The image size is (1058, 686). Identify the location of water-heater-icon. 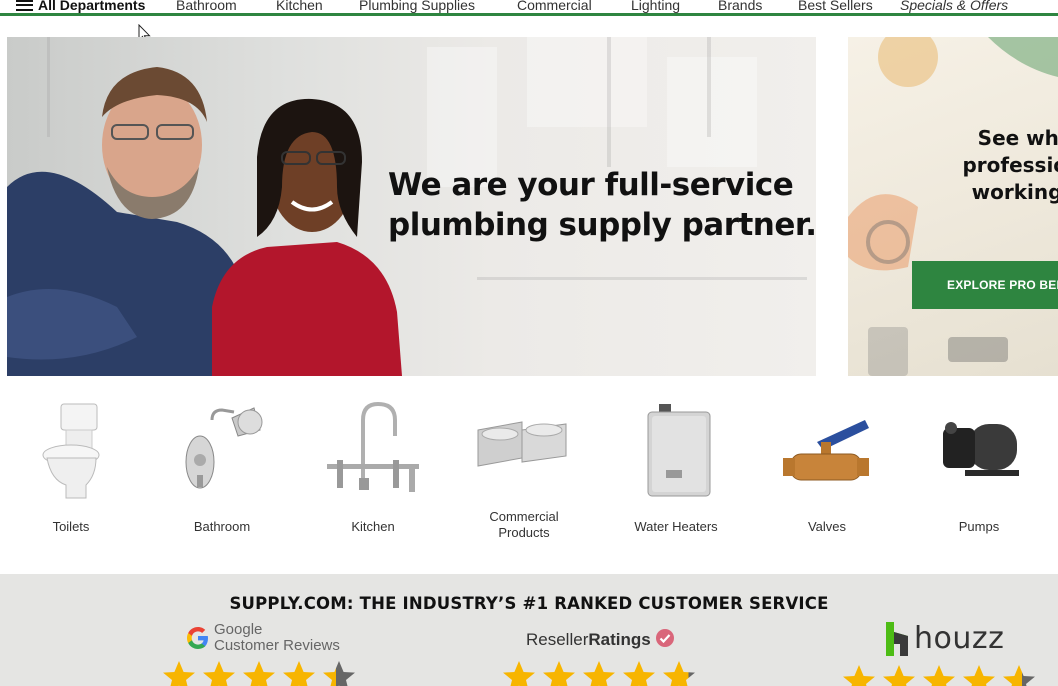
(679, 450).